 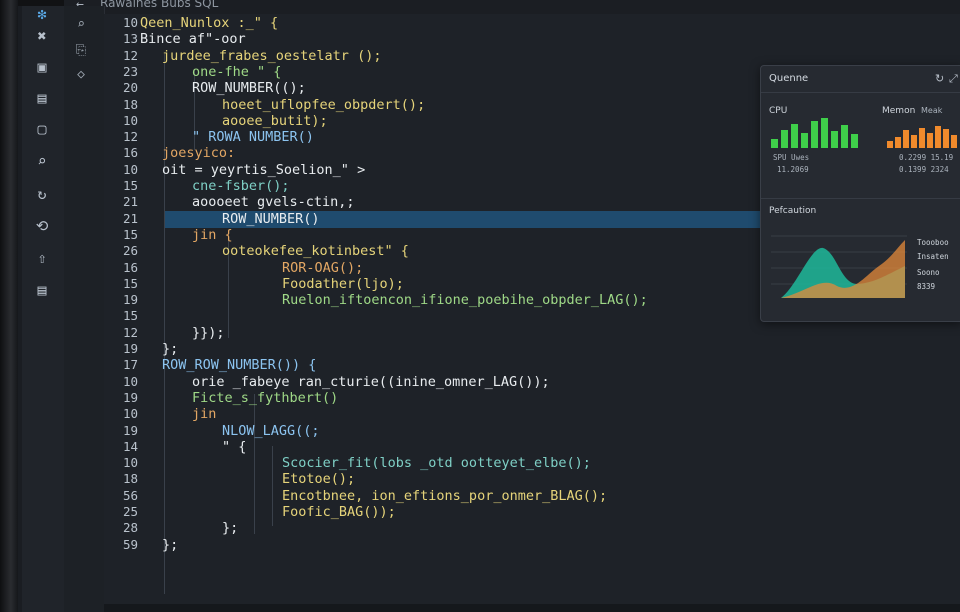 What do you see at coordinates (234, 446) in the screenshot?
I see `code-line: " {` at bounding box center [234, 446].